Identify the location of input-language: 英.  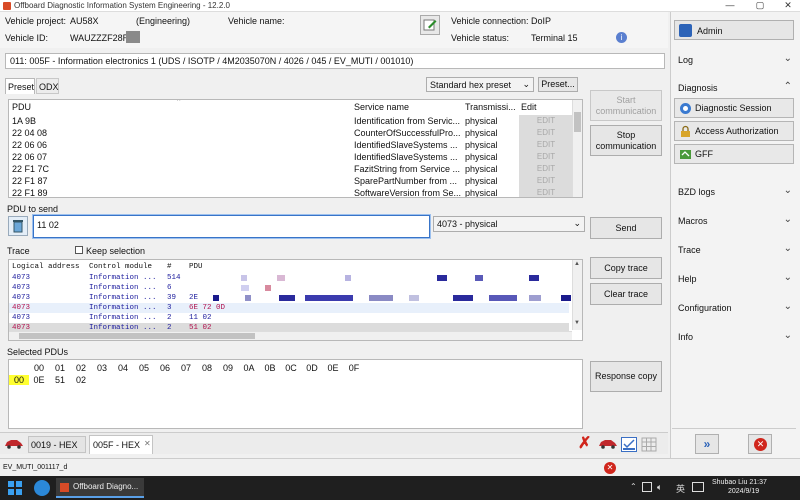
(680, 488).